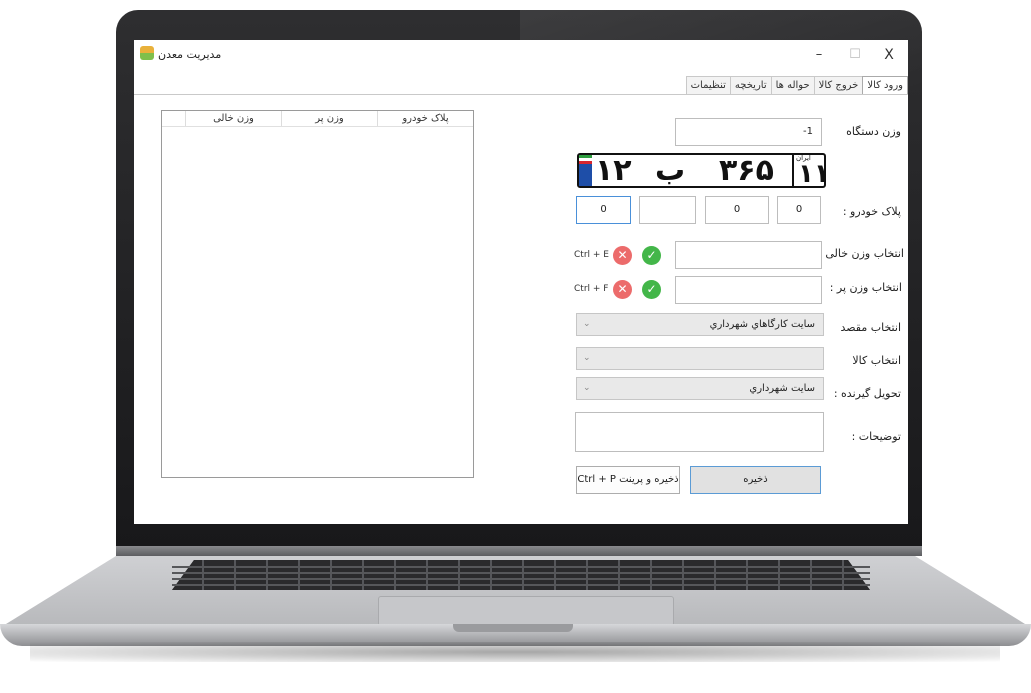 This screenshot has height=693, width=1031. I want to click on save-and-print-button: ذخیره و پرینت Ctrl + P, so click(628, 480).